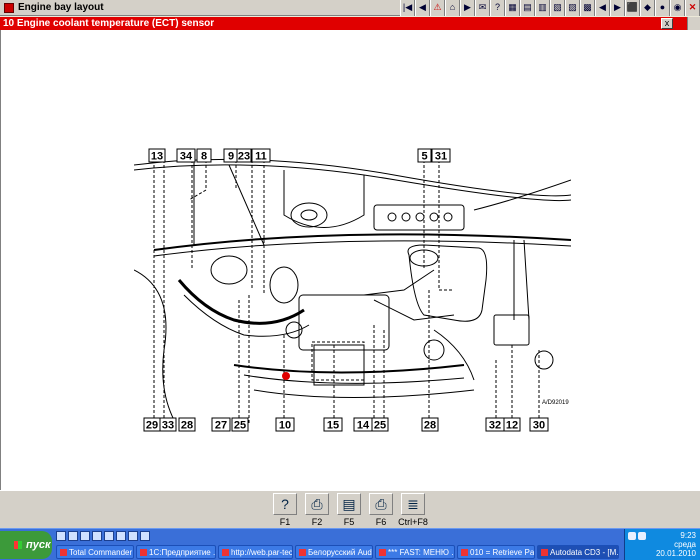  I want to click on callout-29: 29, so click(152, 424).